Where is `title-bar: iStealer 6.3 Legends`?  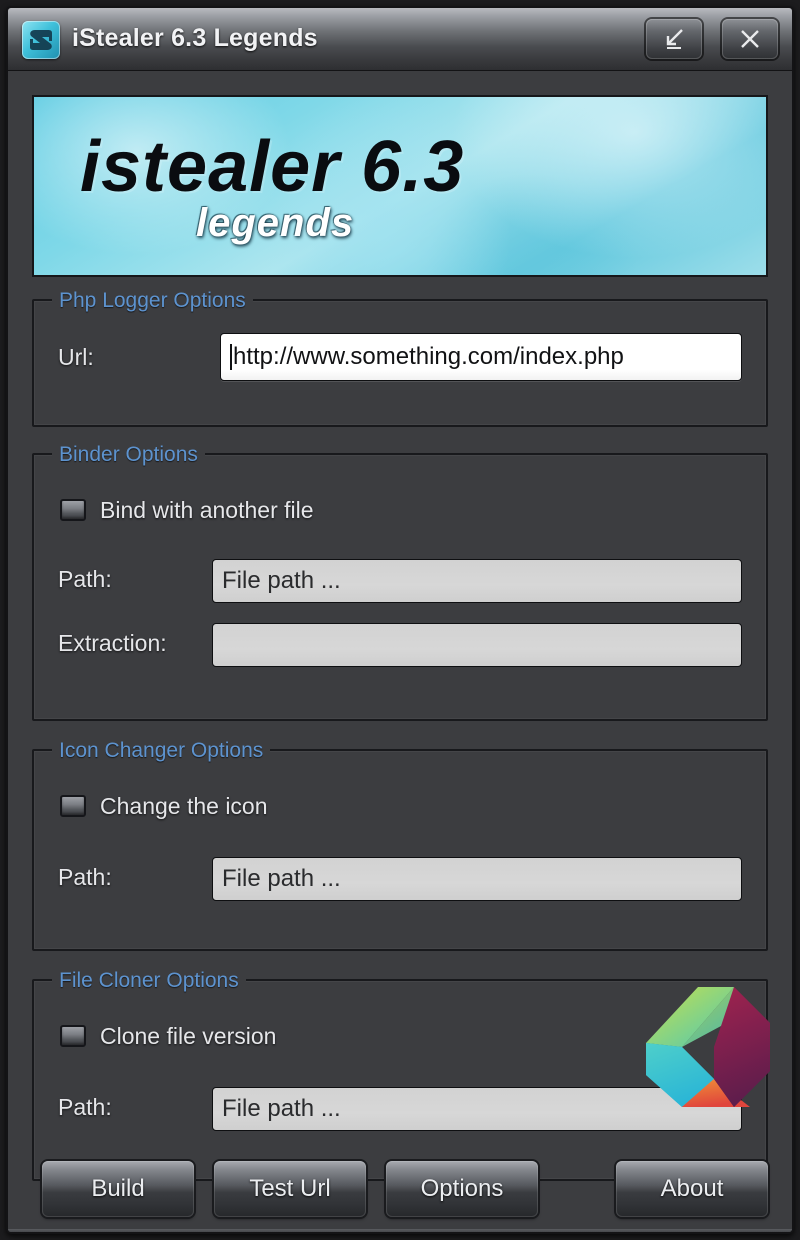 title-bar: iStealer 6.3 Legends is located at coordinates (400, 39).